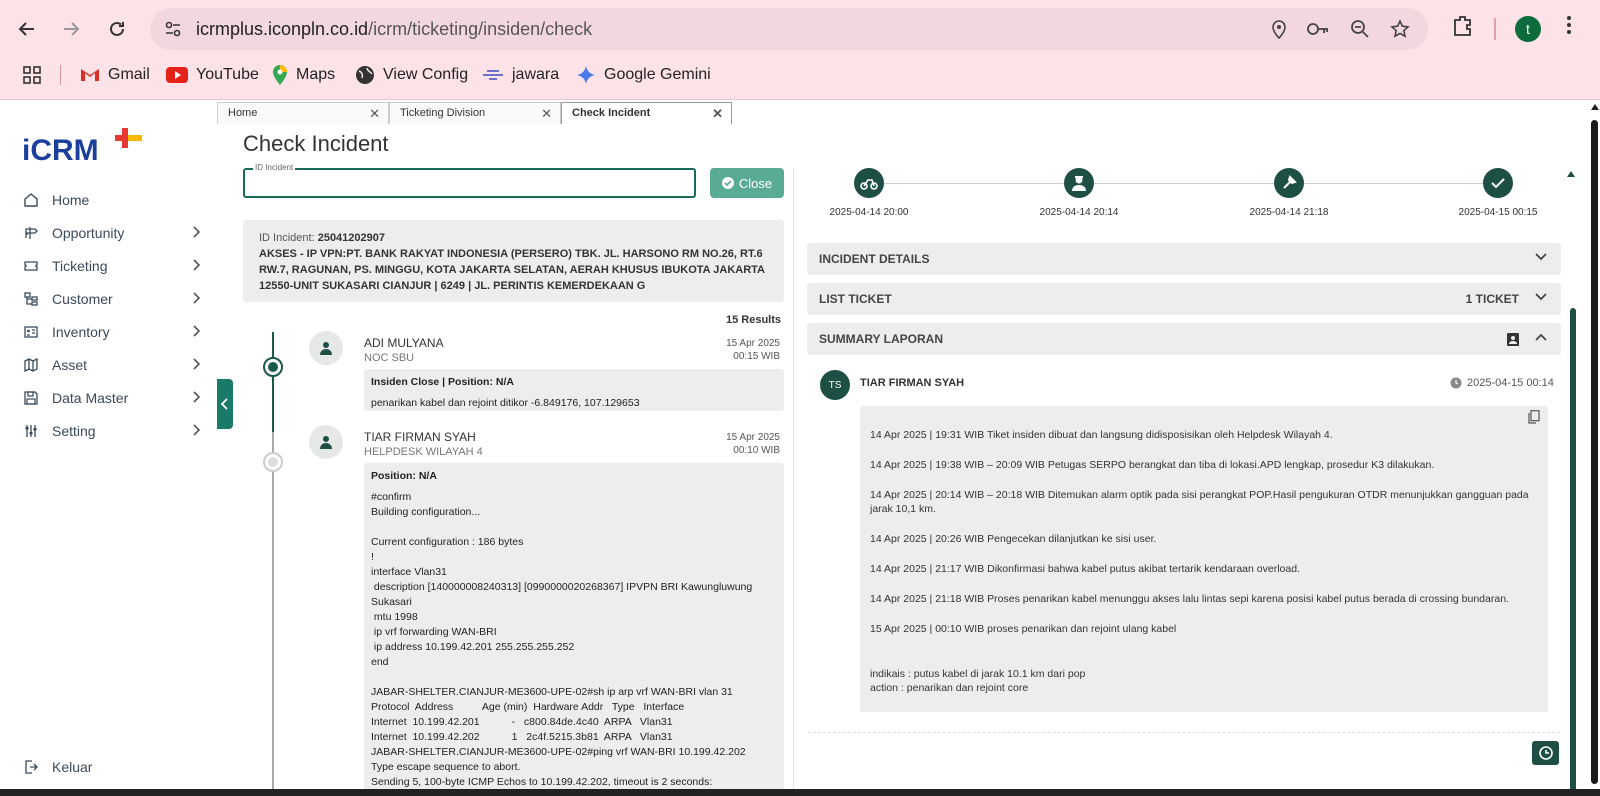 Image resolution: width=1600 pixels, height=796 pixels. I want to click on profile-avatar: t, so click(1528, 29).